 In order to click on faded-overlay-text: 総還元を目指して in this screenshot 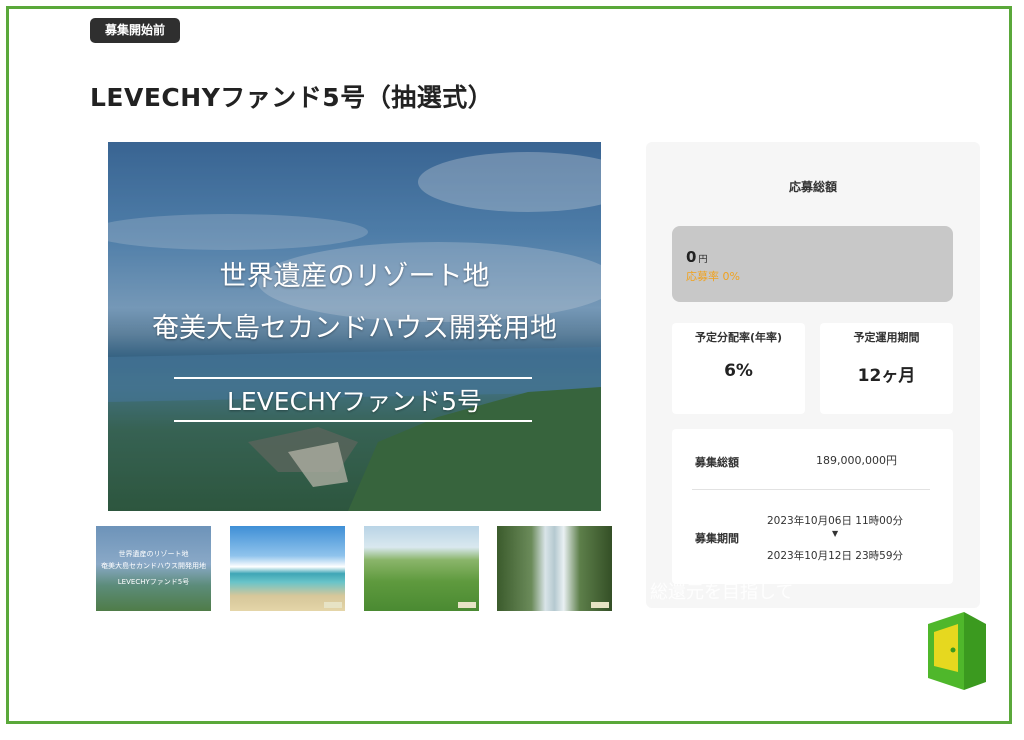, I will do `click(722, 592)`.